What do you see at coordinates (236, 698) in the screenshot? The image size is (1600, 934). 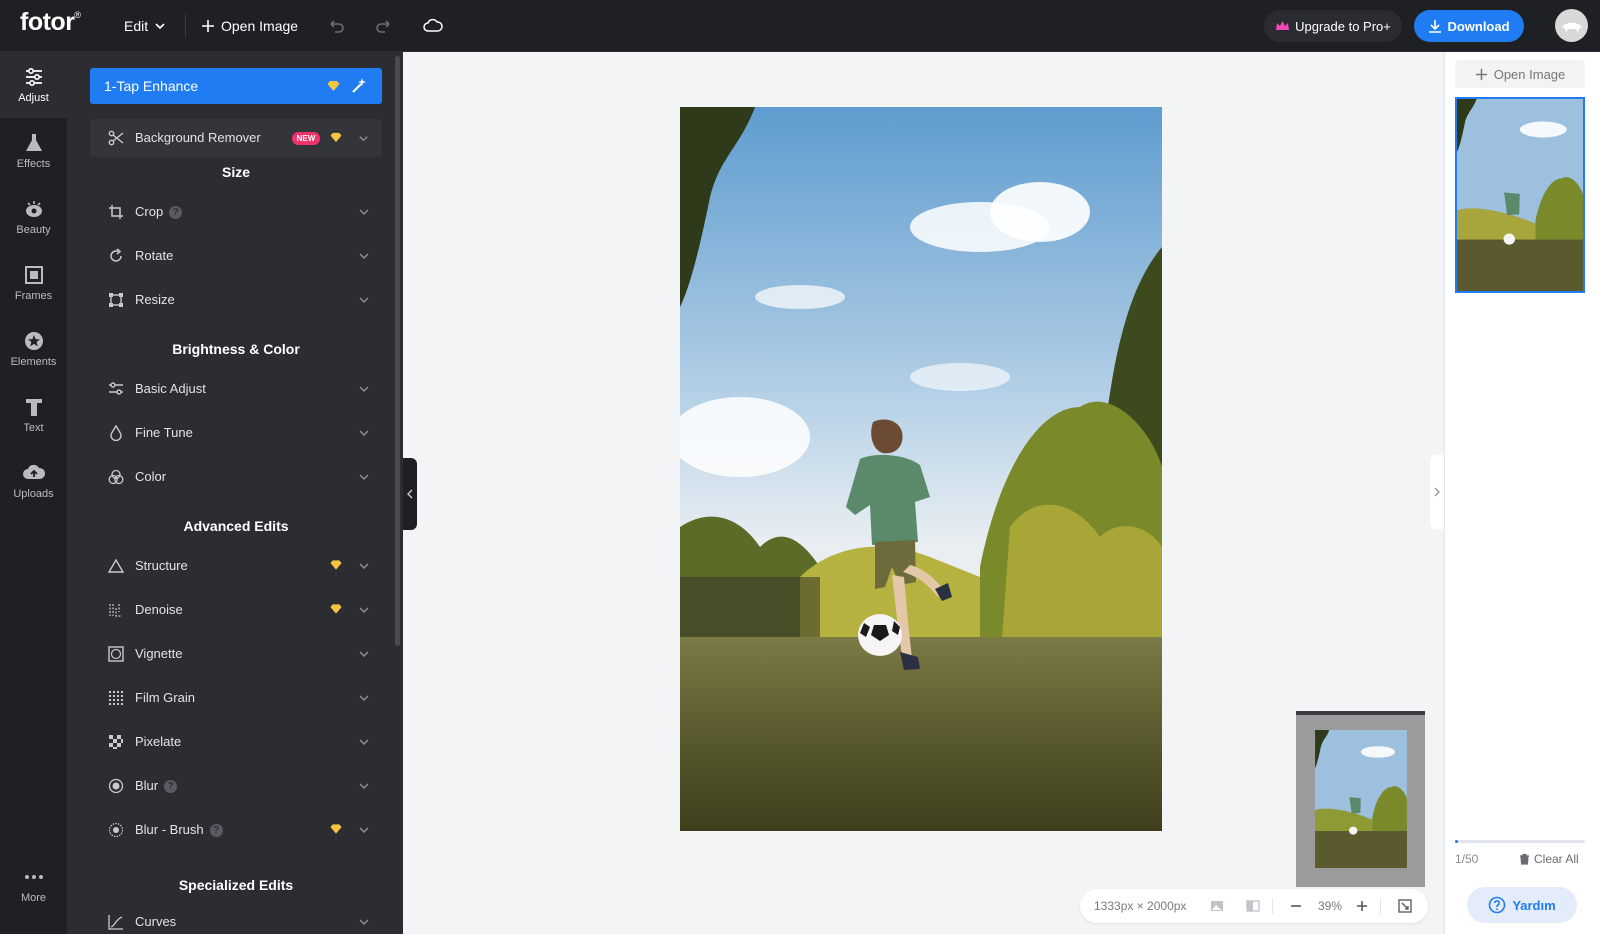 I see `tool-film-grain: Film Grain` at bounding box center [236, 698].